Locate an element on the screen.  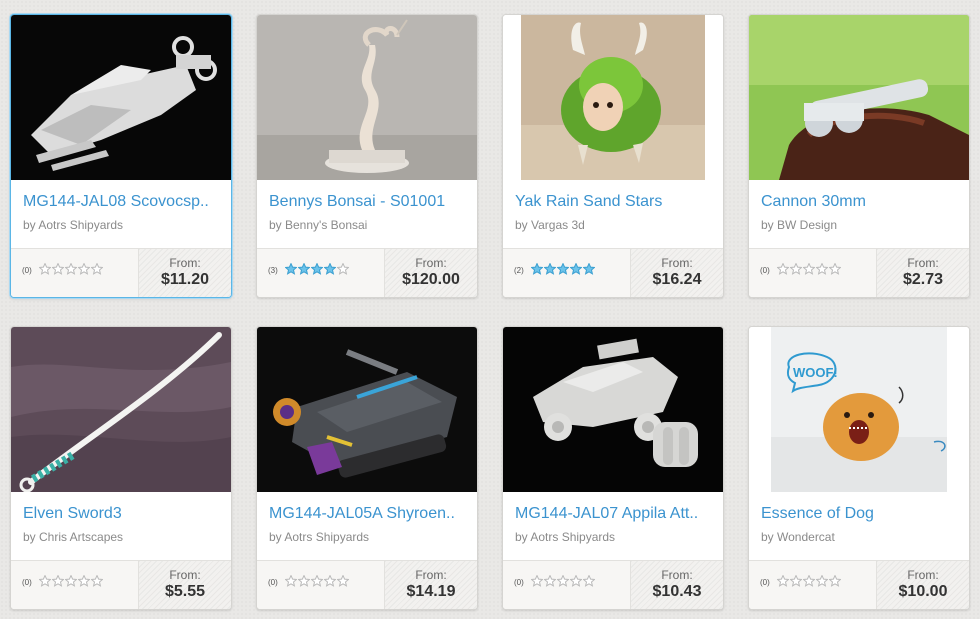
price-box: From: $2.73 is located at coordinates (922, 273).